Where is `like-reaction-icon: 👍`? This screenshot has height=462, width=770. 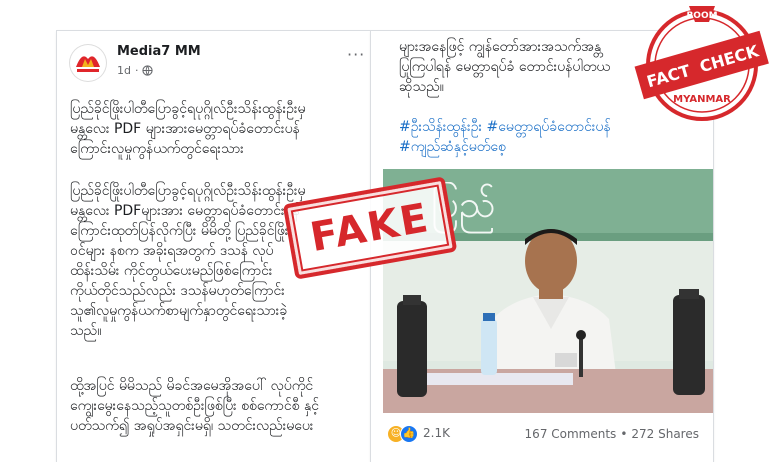 like-reaction-icon: 👍 is located at coordinates (409, 434).